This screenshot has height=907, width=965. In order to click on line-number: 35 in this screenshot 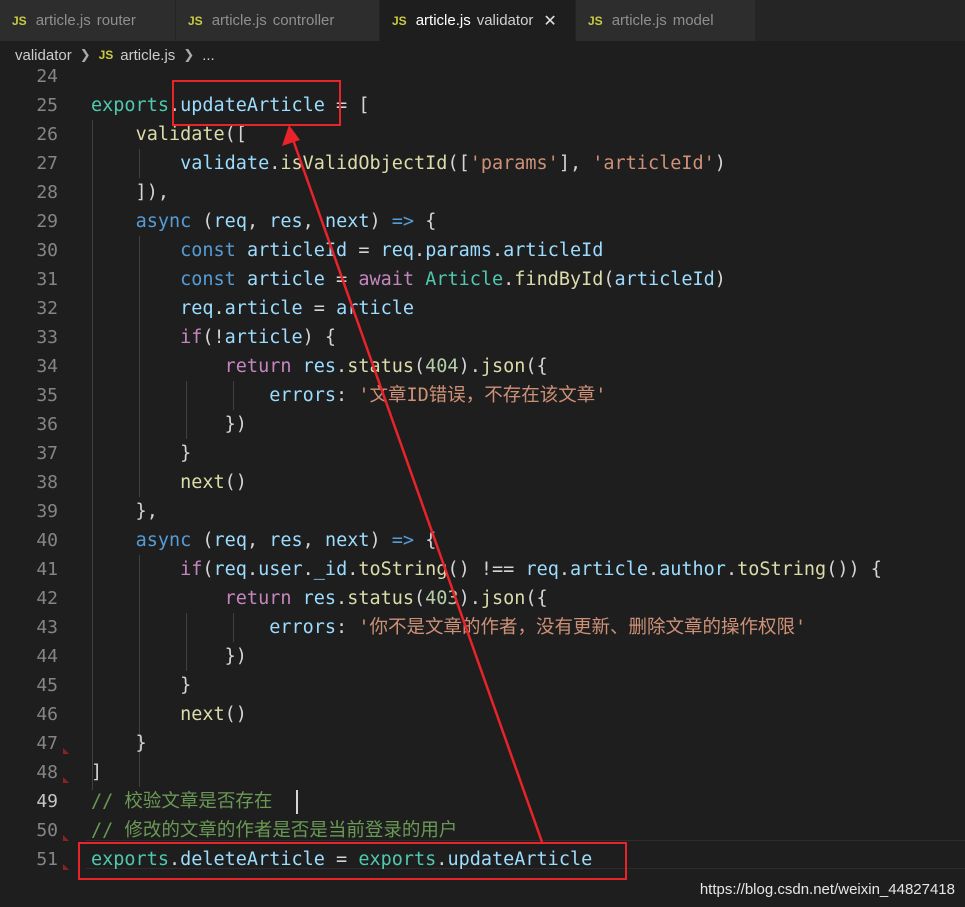, I will do `click(47, 395)`.